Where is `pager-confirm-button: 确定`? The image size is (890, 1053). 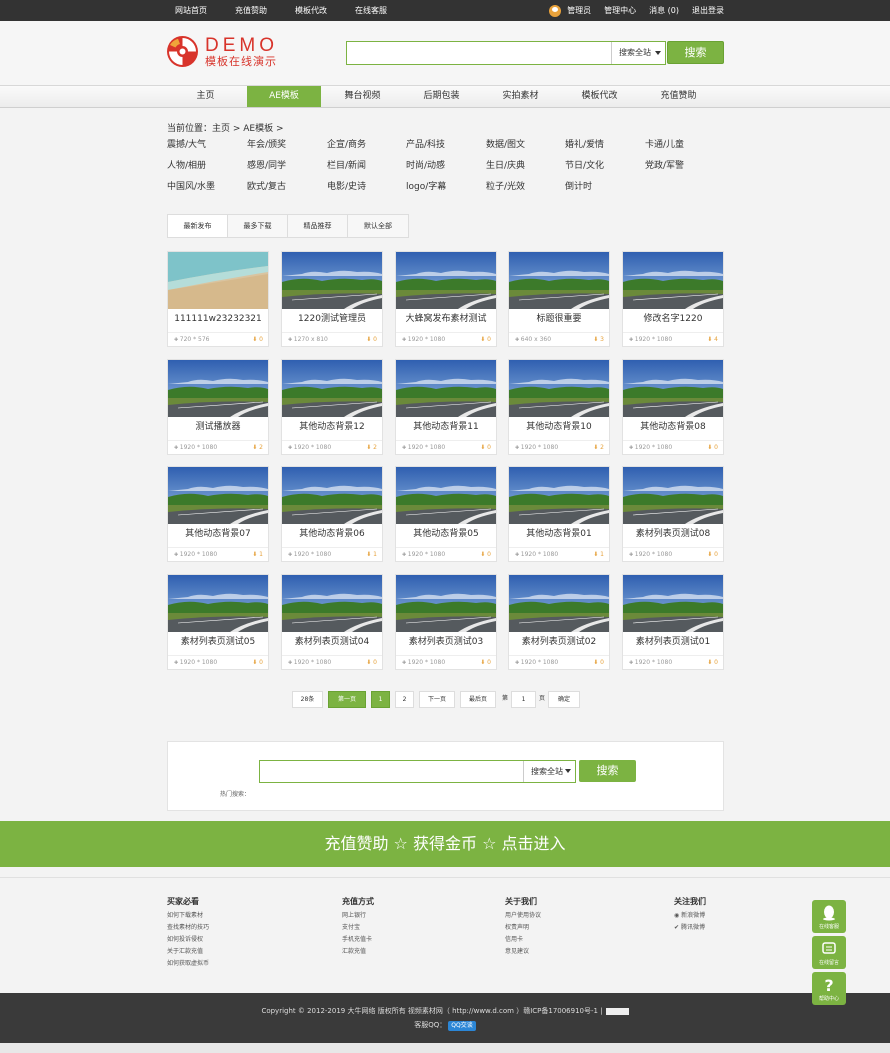
pager-confirm-button: 确定 is located at coordinates (564, 699).